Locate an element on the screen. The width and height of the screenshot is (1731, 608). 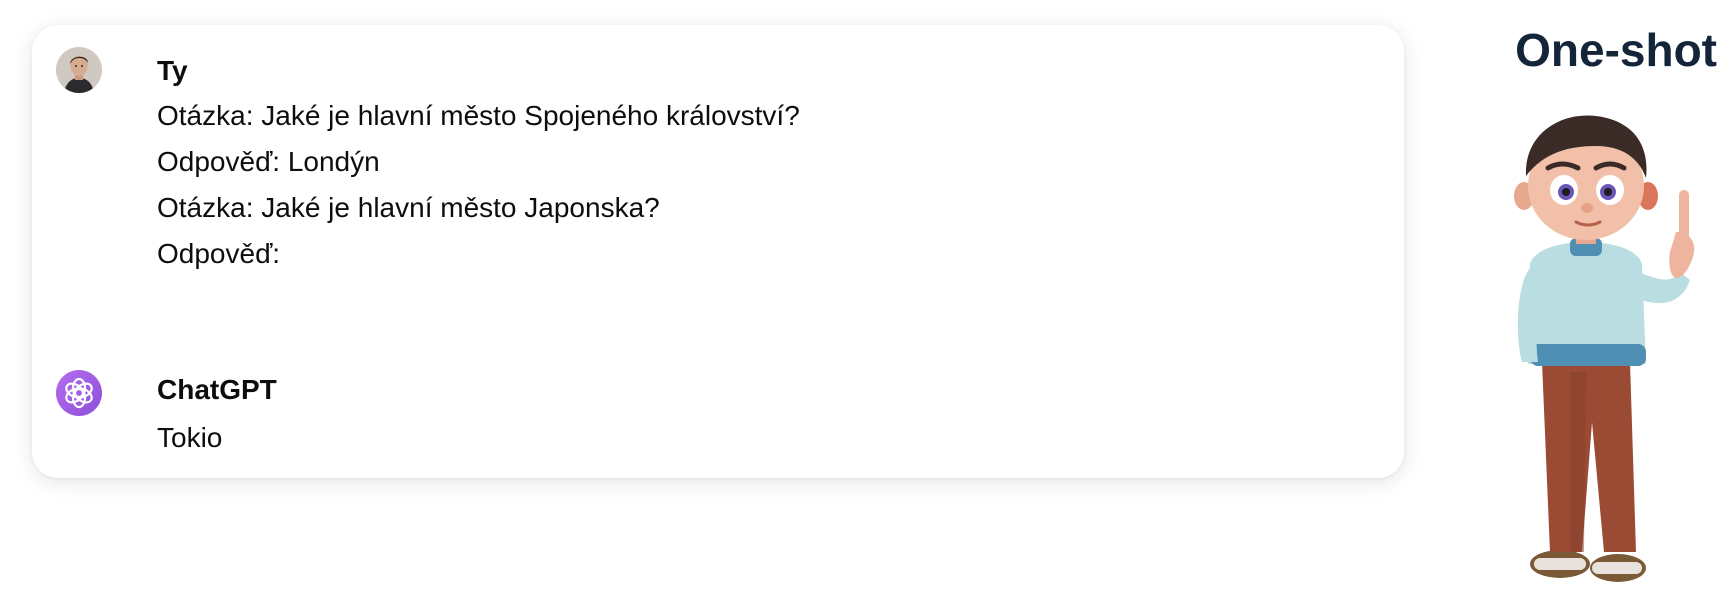
user-photo-icon is located at coordinates (79, 70).